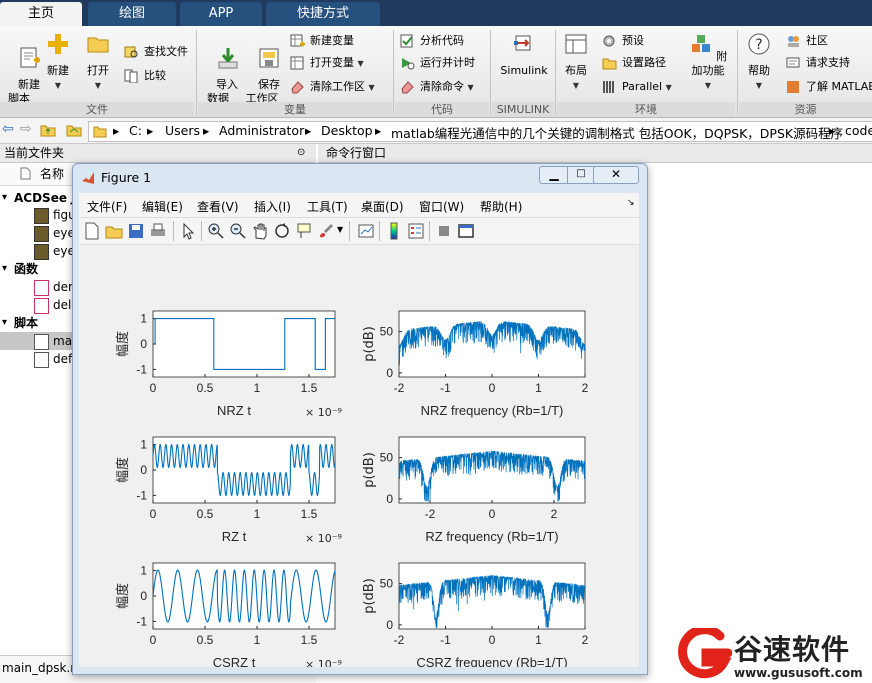 The image size is (872, 683). What do you see at coordinates (323, 14) in the screenshot?
I see `tab-shortcuts: 快捷方式` at bounding box center [323, 14].